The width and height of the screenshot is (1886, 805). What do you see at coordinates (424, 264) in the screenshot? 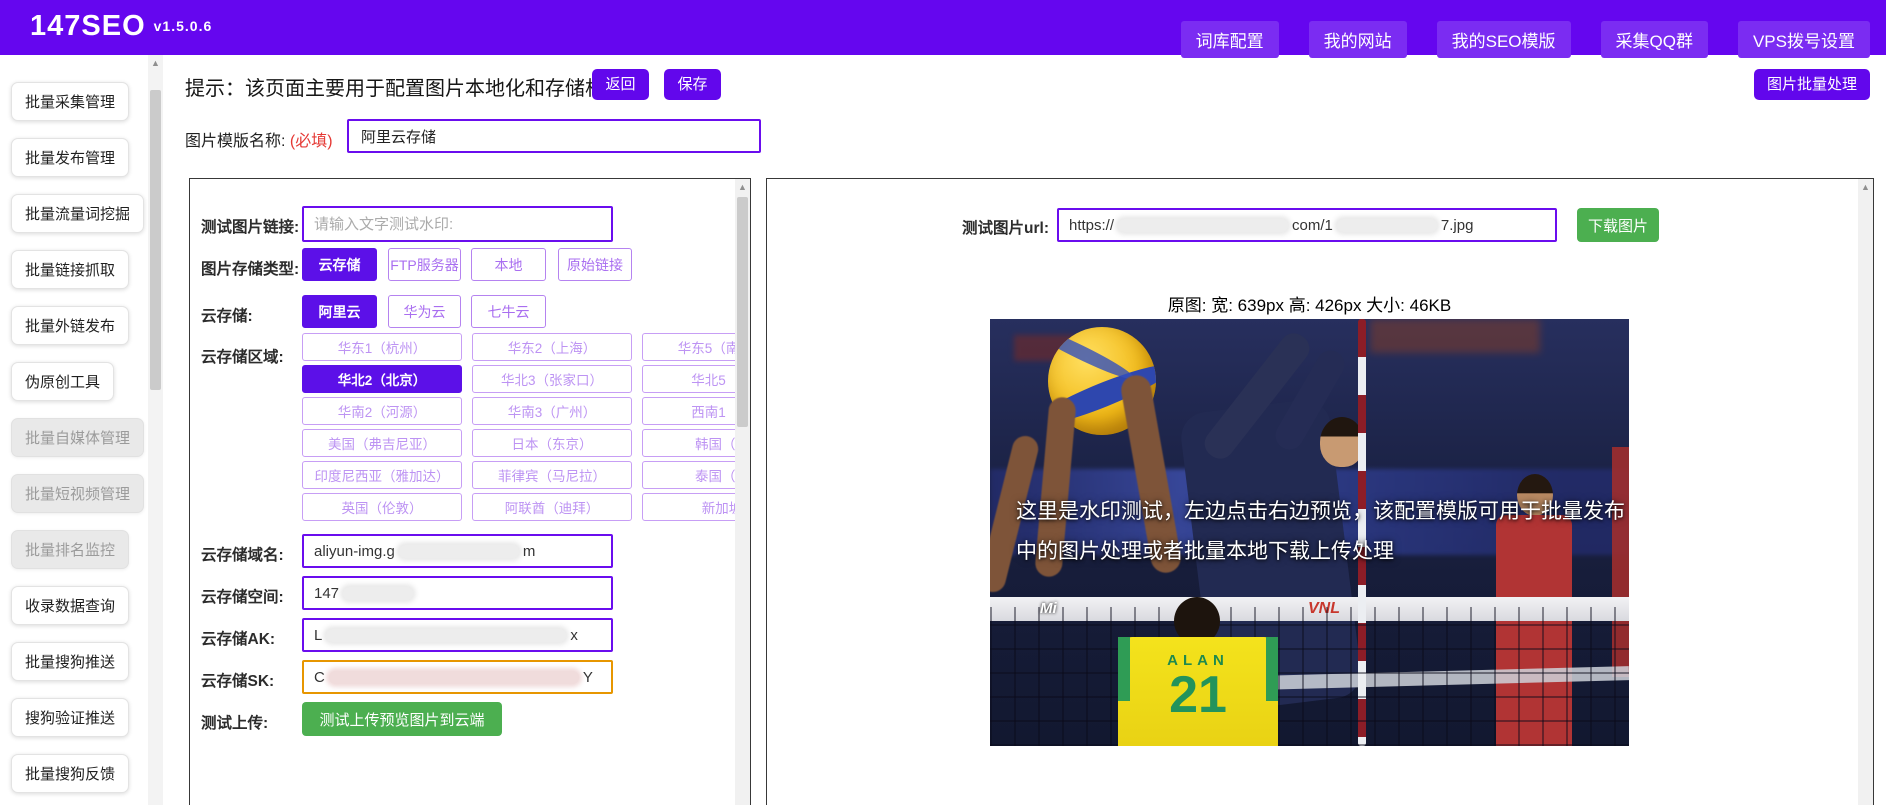
I see `storage-type-ftp: FTP服务器` at bounding box center [424, 264].